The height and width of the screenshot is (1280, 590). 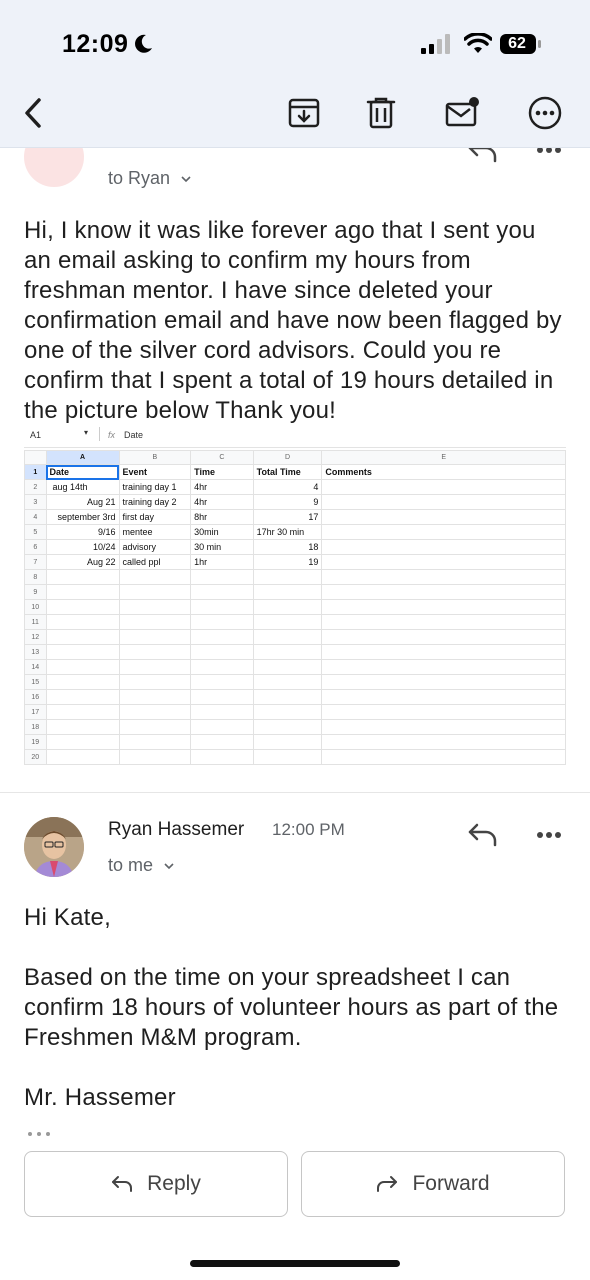 What do you see at coordinates (155, 532) in the screenshot?
I see `sheet-cell: mentee` at bounding box center [155, 532].